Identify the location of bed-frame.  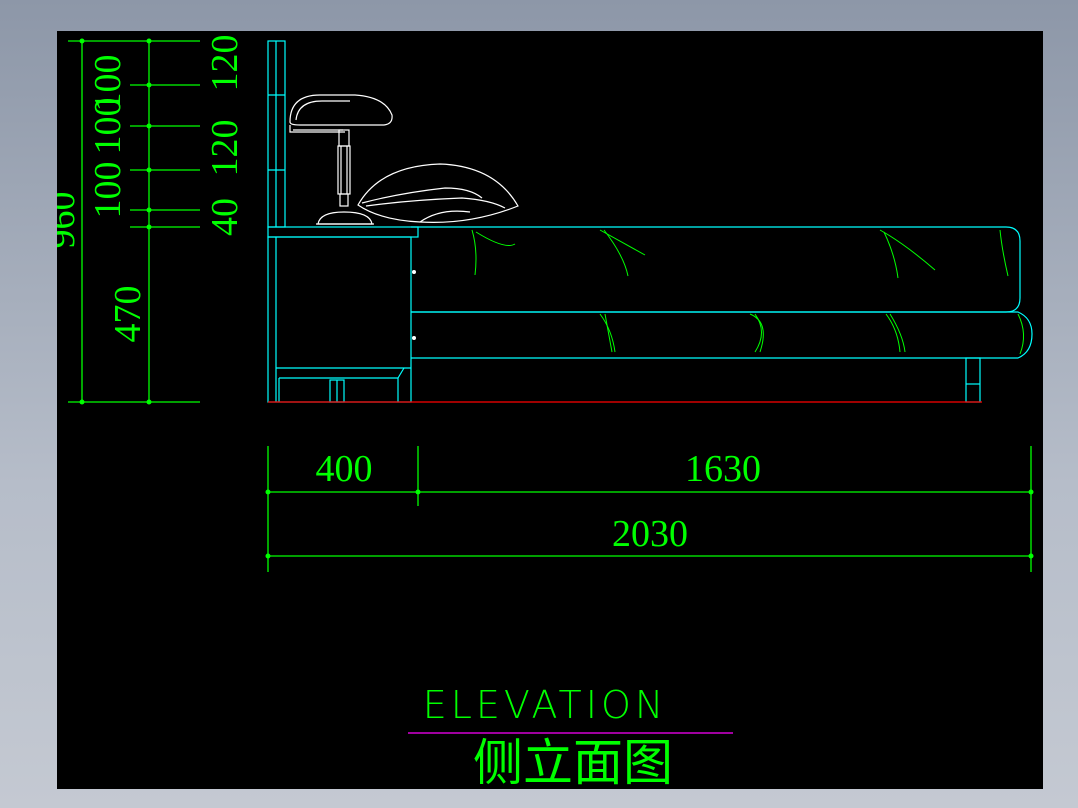
(722, 314).